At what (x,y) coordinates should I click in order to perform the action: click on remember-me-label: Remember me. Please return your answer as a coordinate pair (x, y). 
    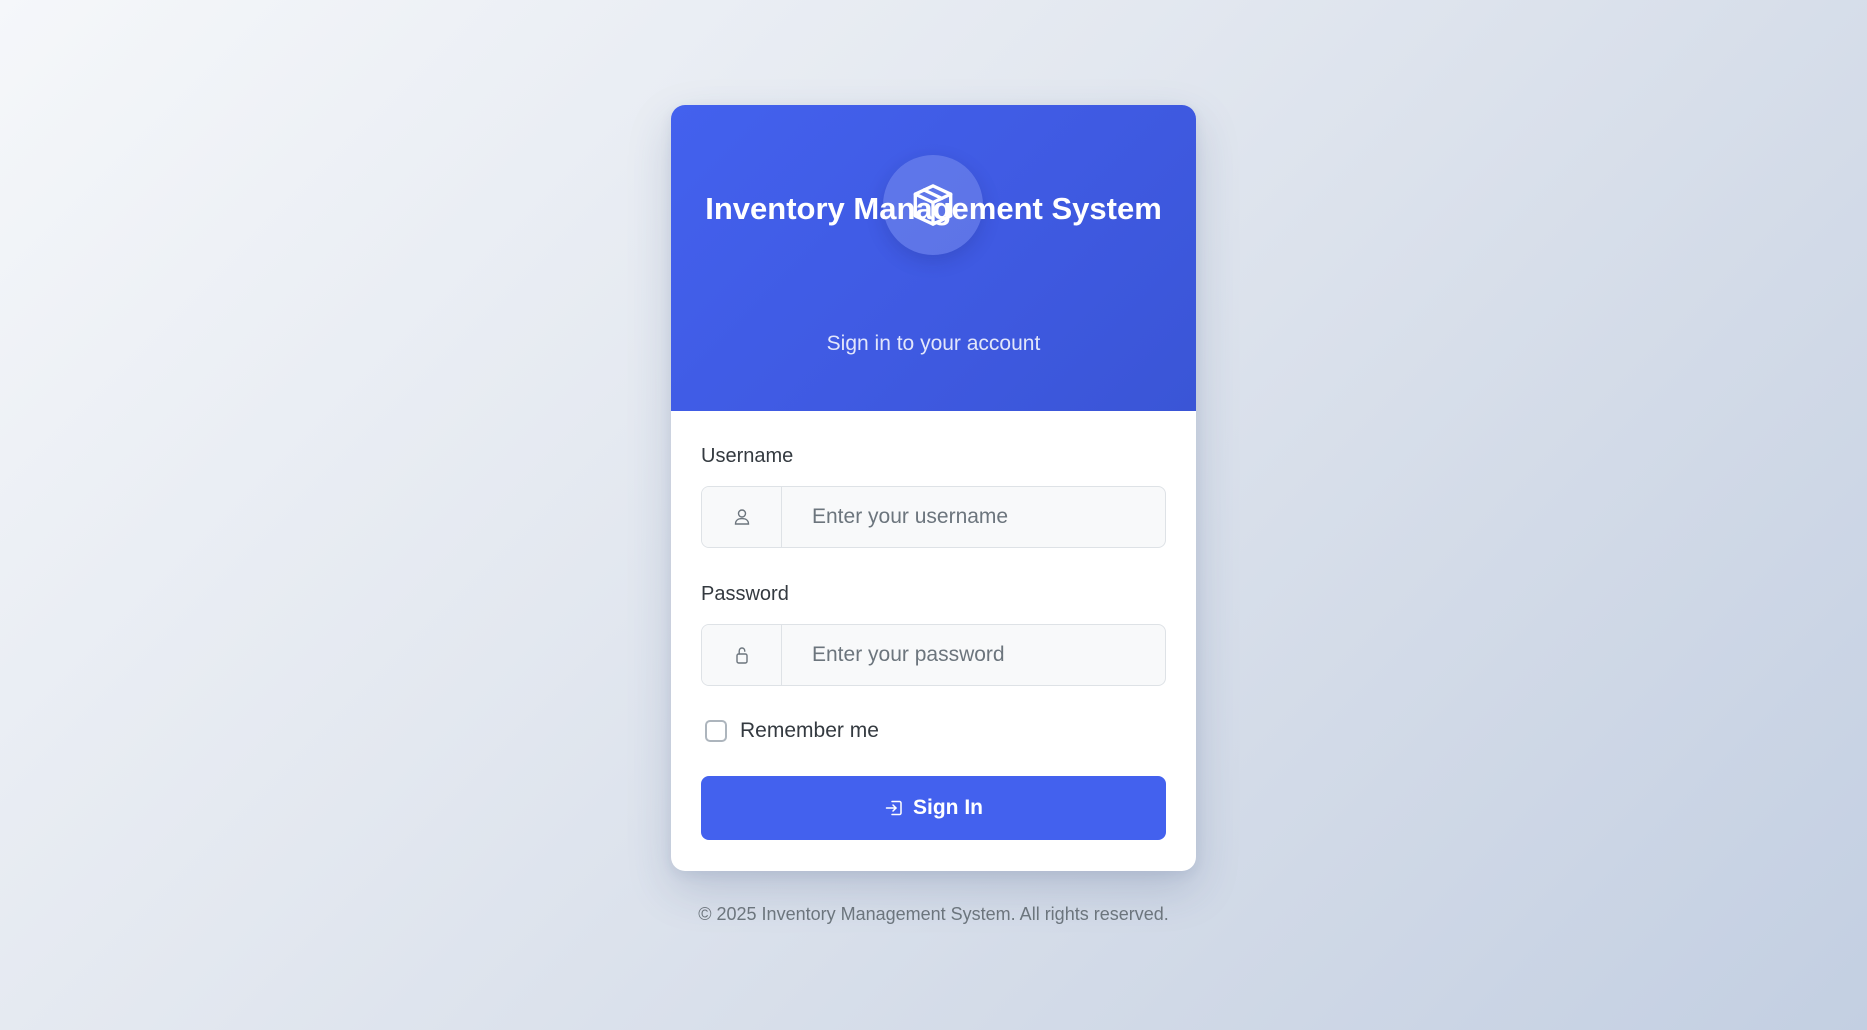
    Looking at the image, I should click on (809, 731).